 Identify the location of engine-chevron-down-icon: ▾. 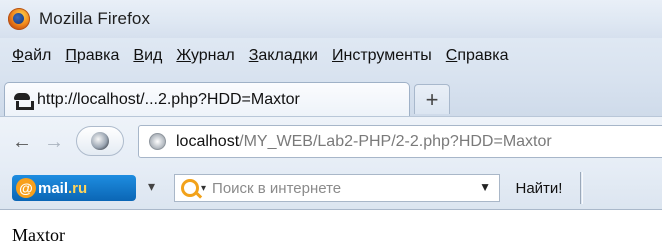
(203, 188).